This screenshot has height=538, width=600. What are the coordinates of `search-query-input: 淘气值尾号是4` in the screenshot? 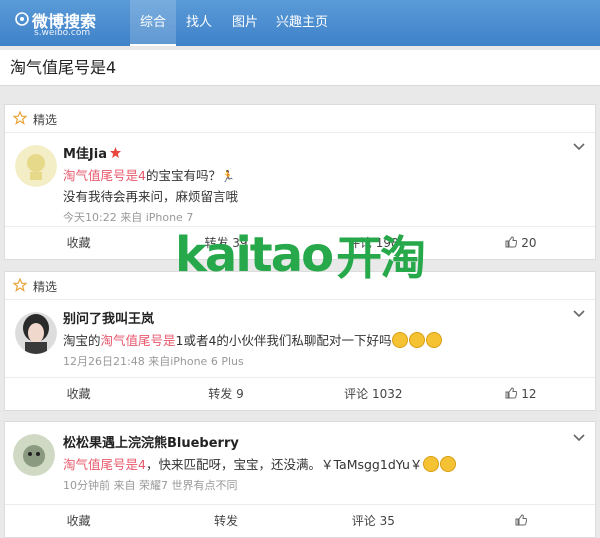 It's located at (300, 68).